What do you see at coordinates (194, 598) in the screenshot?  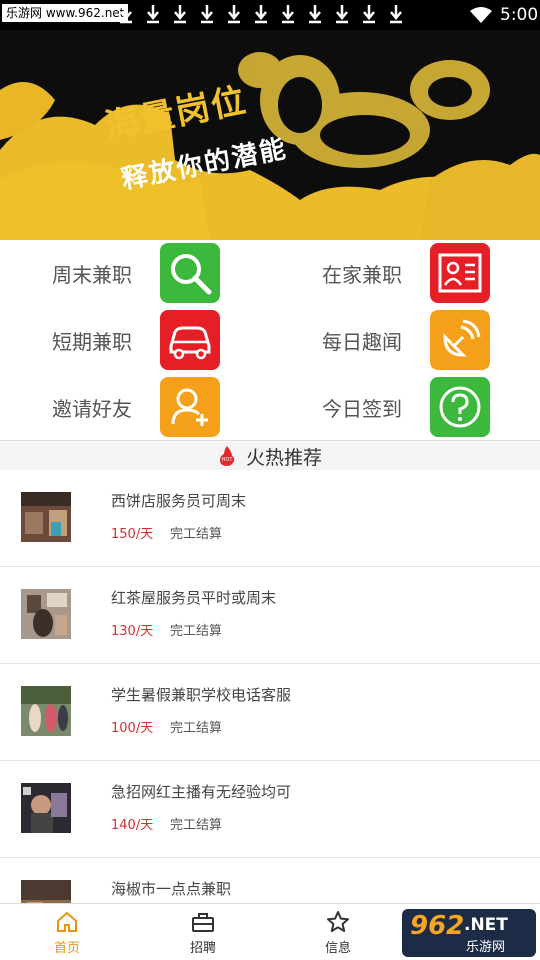 I see `job-title: 红茶屋服务员平时或周末` at bounding box center [194, 598].